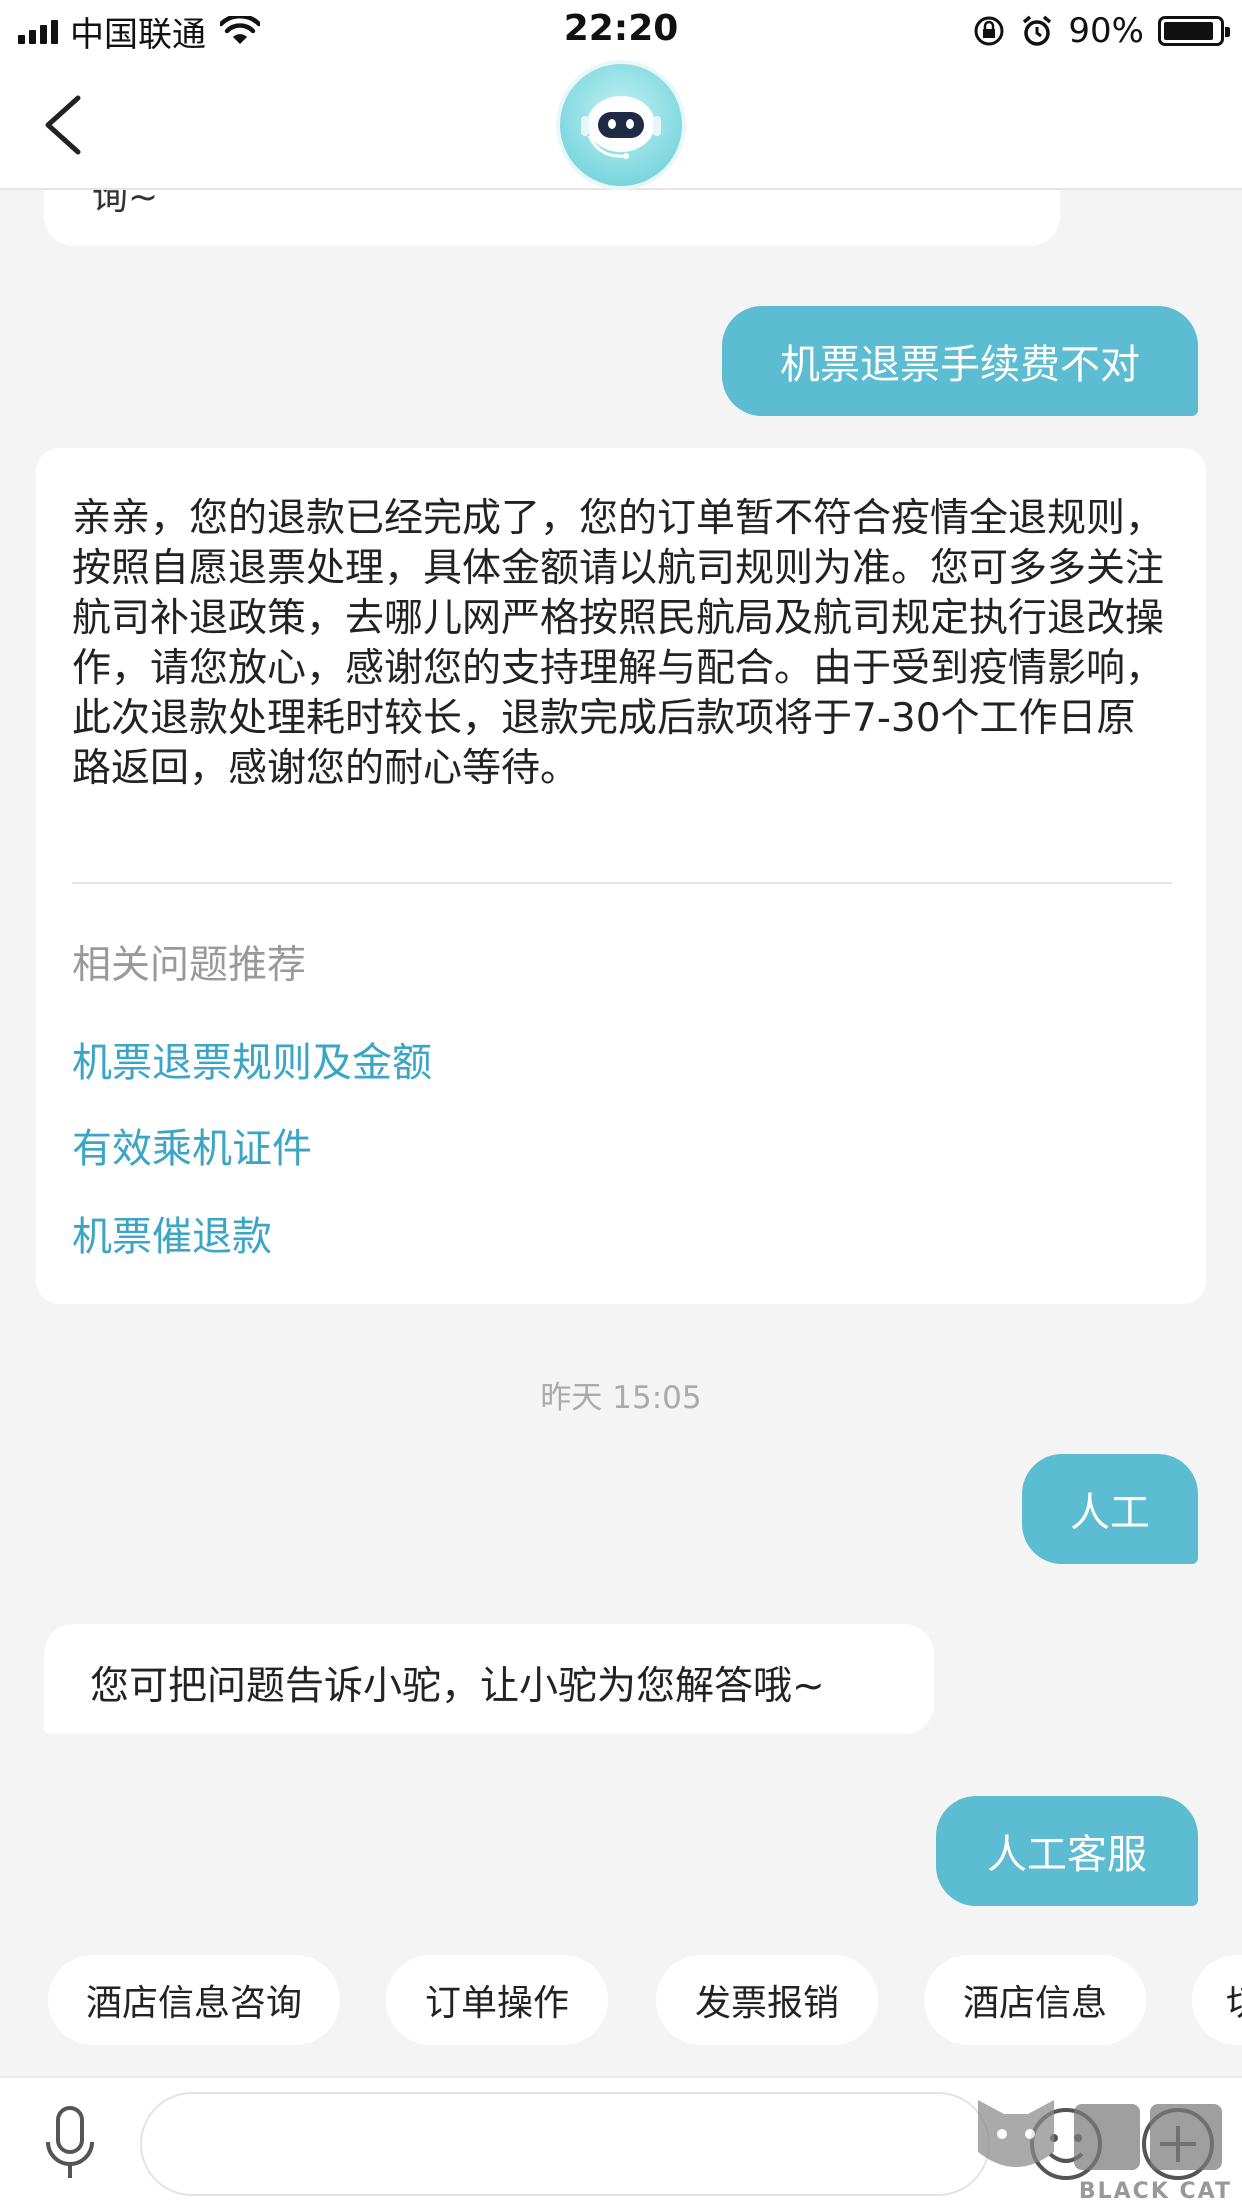 The width and height of the screenshot is (1242, 2208). What do you see at coordinates (1037, 30) in the screenshot?
I see `alarm-icon` at bounding box center [1037, 30].